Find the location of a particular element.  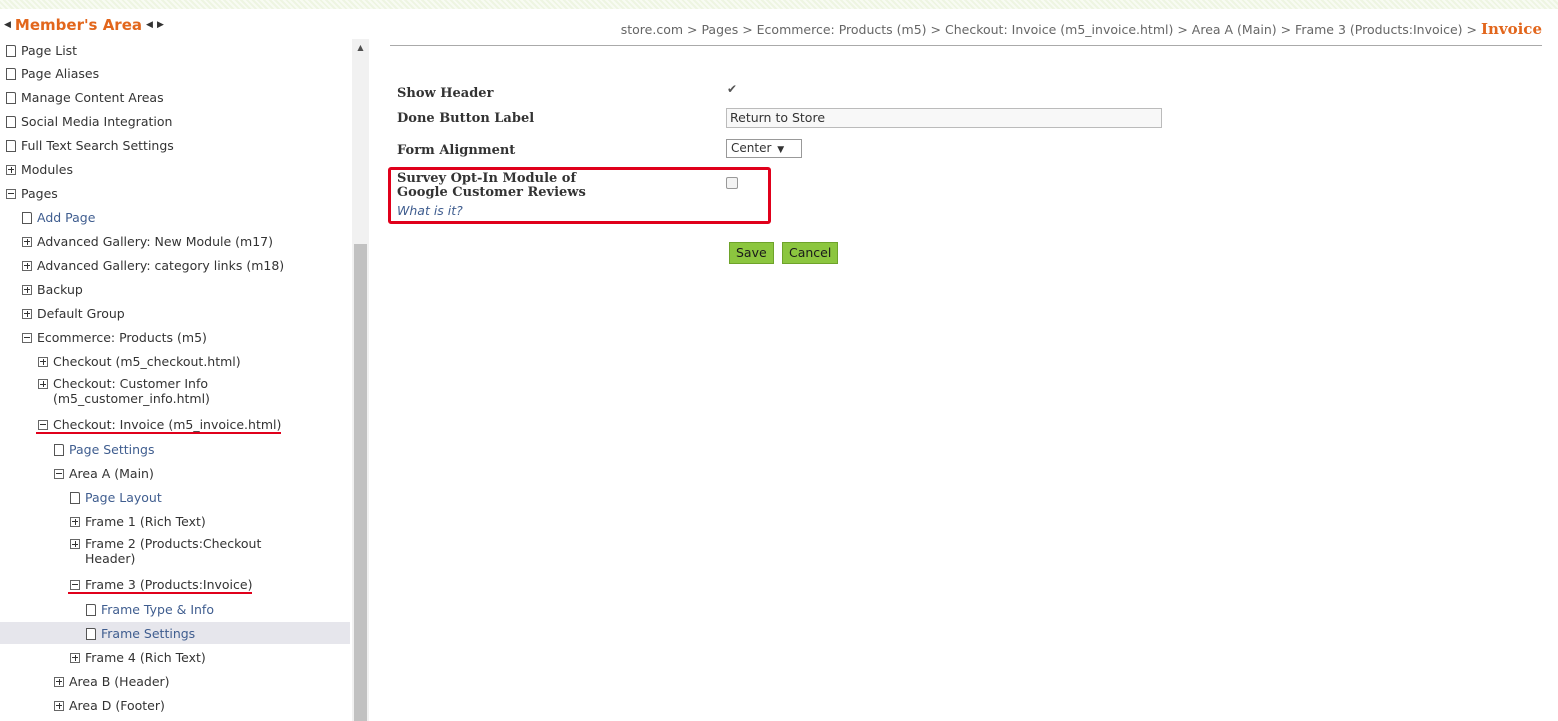

sidebar-item-label: Backup is located at coordinates (60, 289).